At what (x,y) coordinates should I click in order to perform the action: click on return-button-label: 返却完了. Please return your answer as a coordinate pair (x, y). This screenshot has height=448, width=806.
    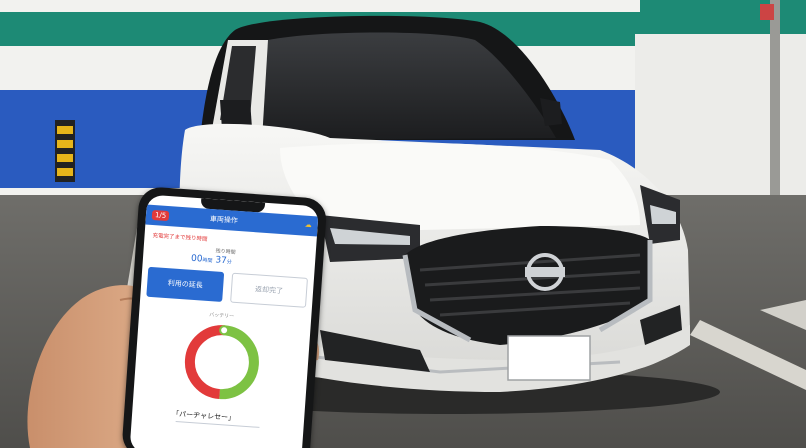
    Looking at the image, I should click on (269, 290).